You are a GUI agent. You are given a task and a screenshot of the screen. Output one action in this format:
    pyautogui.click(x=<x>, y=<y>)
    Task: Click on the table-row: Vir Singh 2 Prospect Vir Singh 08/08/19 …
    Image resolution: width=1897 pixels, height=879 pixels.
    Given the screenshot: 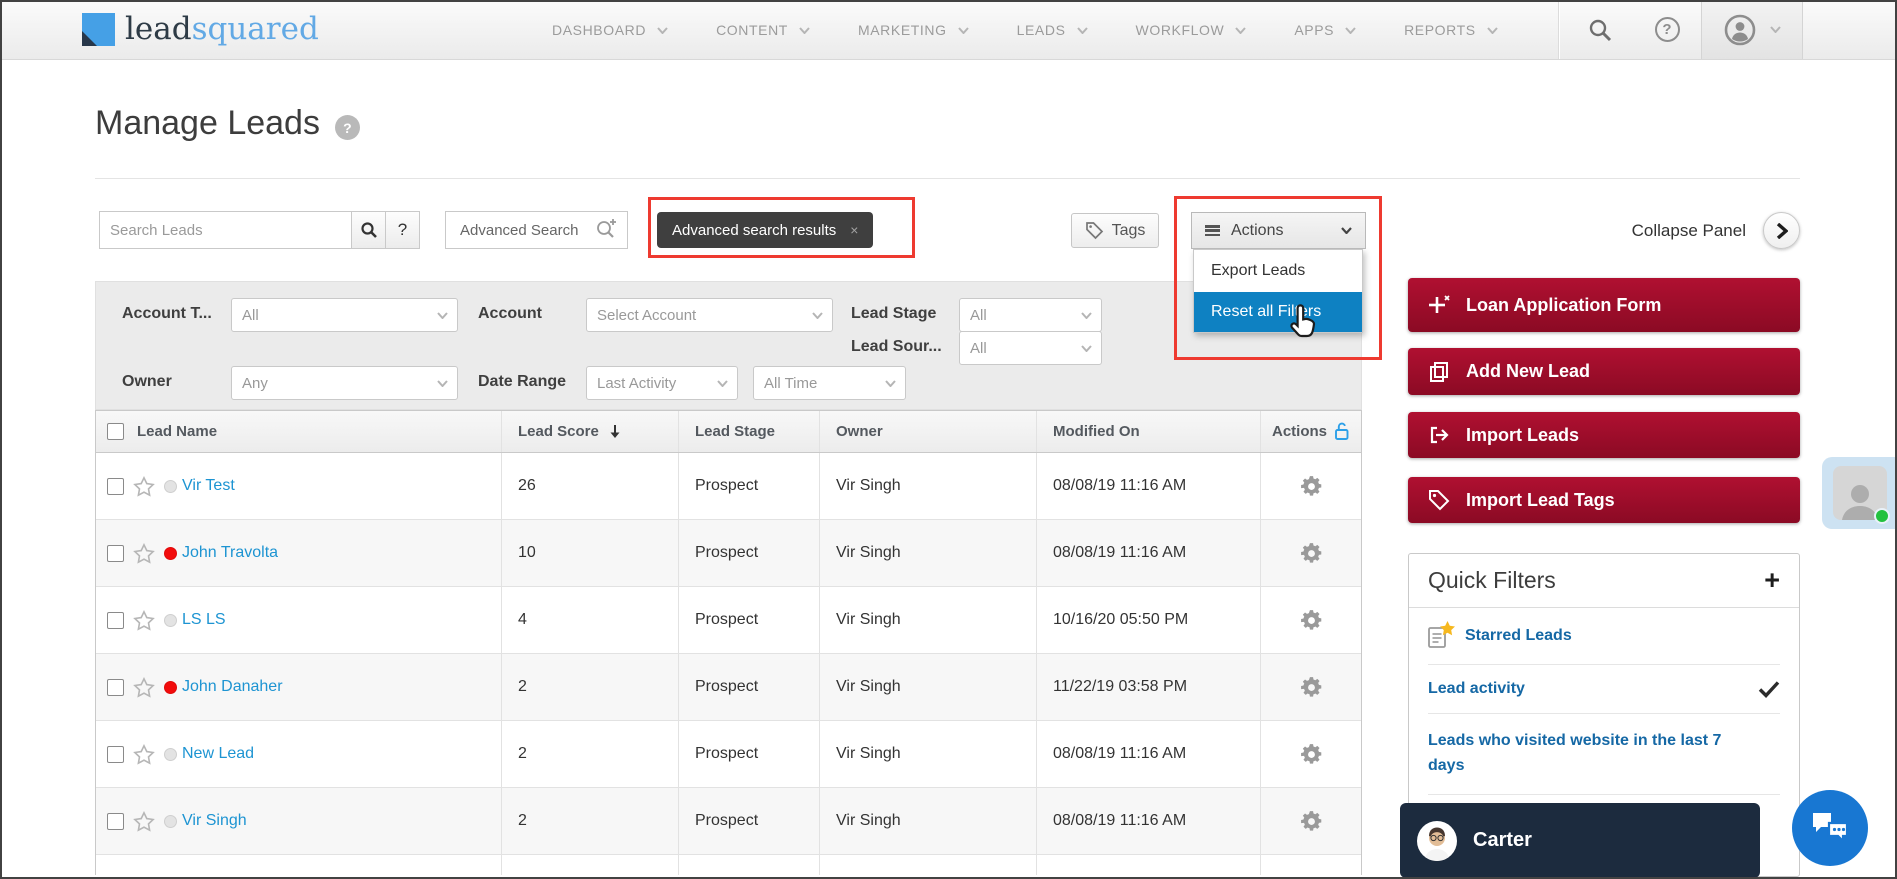 What is the action you would take?
    pyautogui.click(x=728, y=821)
    